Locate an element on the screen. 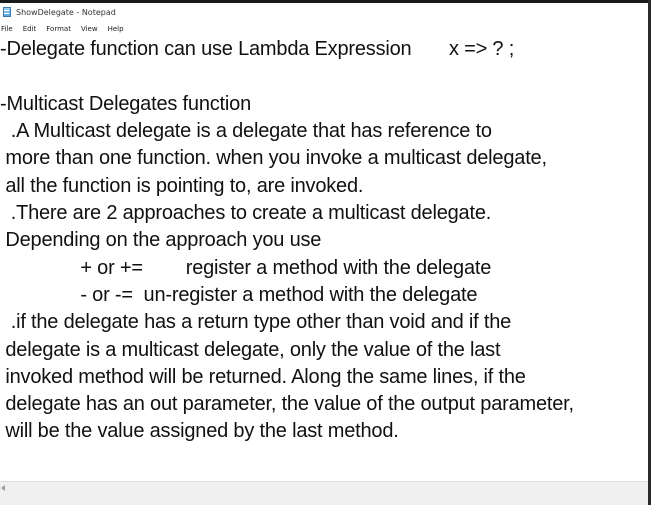  horizontal-scrollbar is located at coordinates (324, 493).